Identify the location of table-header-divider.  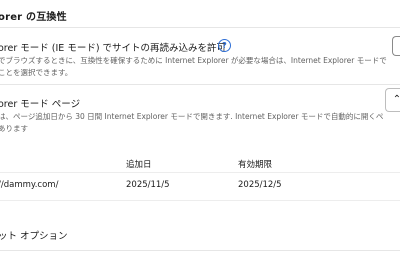
(200, 172).